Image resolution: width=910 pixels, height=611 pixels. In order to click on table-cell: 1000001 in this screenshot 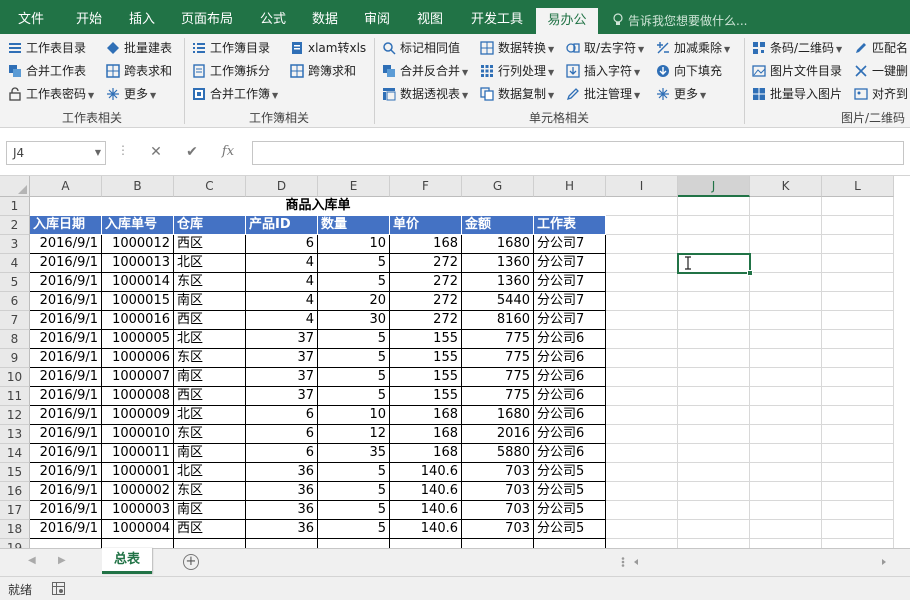, I will do `click(138, 472)`.